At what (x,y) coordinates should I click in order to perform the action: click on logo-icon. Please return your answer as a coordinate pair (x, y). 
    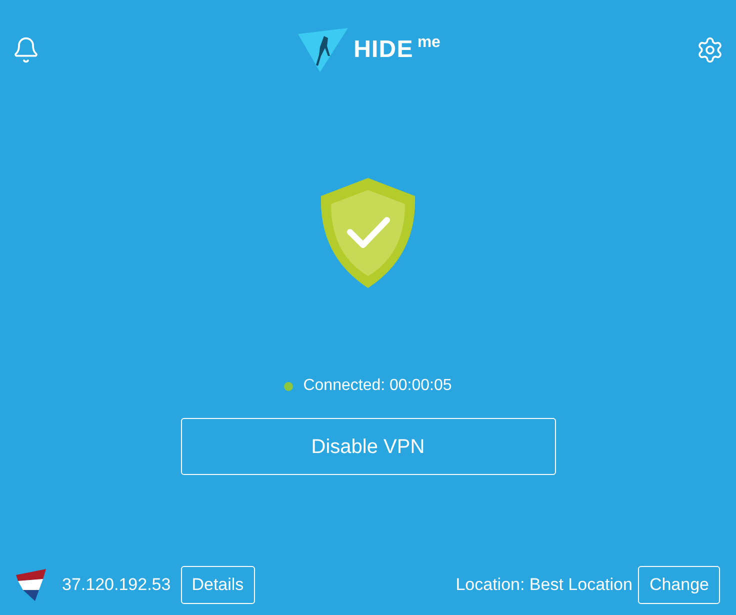
    Looking at the image, I should click on (323, 50).